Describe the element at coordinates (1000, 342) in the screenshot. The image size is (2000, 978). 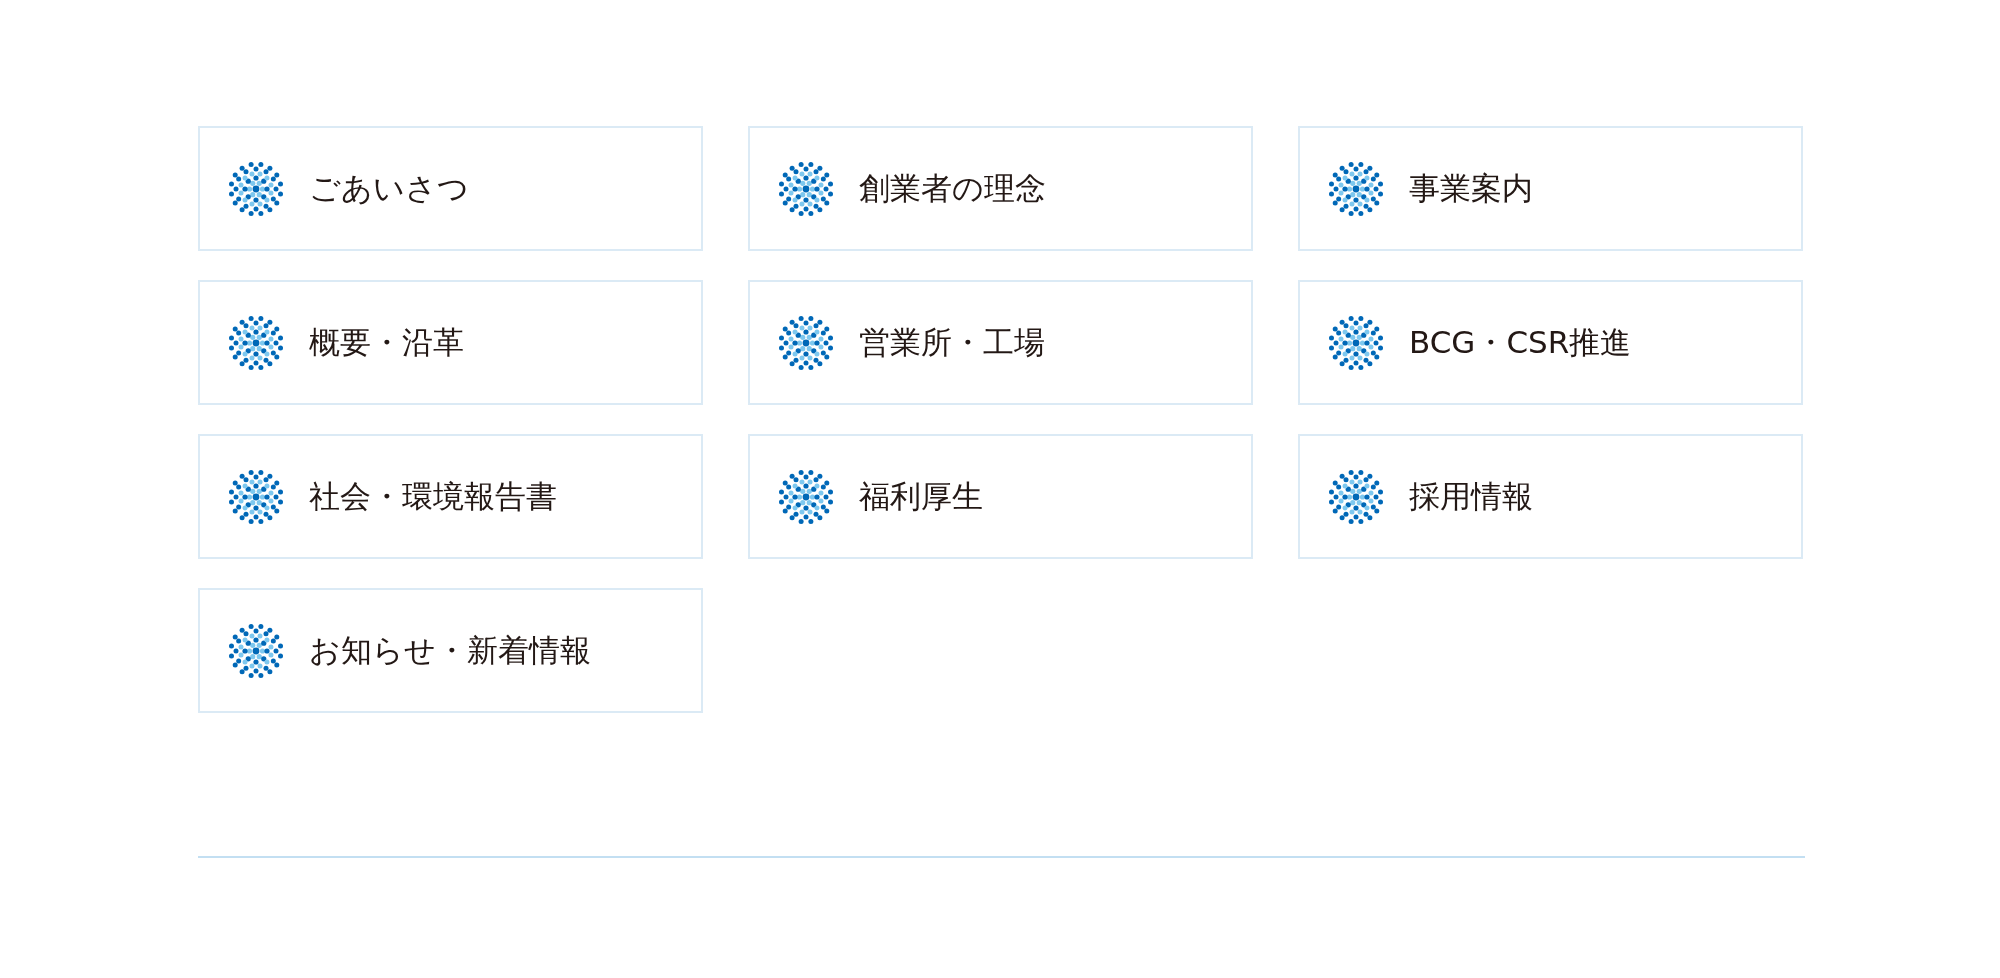
I see `menu-link: 営業所・工場` at that location.